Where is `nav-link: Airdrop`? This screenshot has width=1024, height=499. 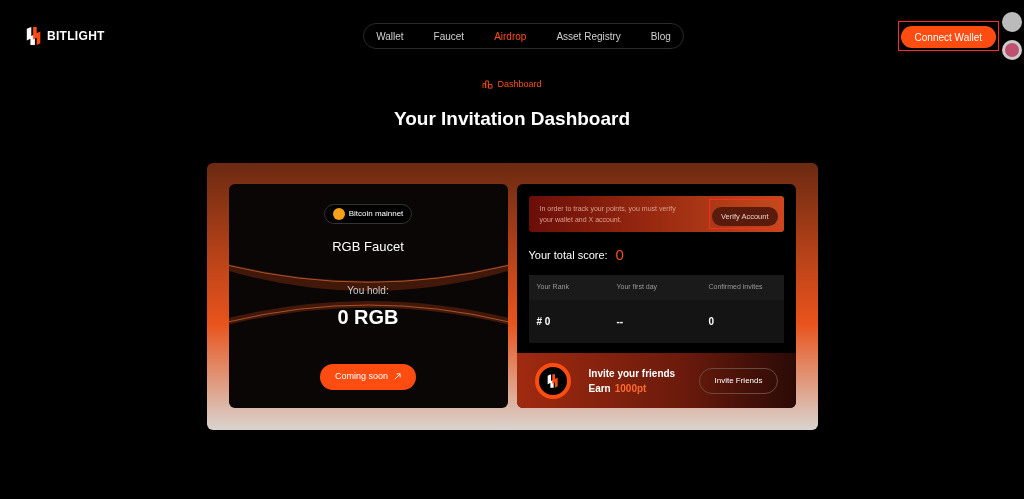 nav-link: Airdrop is located at coordinates (510, 36).